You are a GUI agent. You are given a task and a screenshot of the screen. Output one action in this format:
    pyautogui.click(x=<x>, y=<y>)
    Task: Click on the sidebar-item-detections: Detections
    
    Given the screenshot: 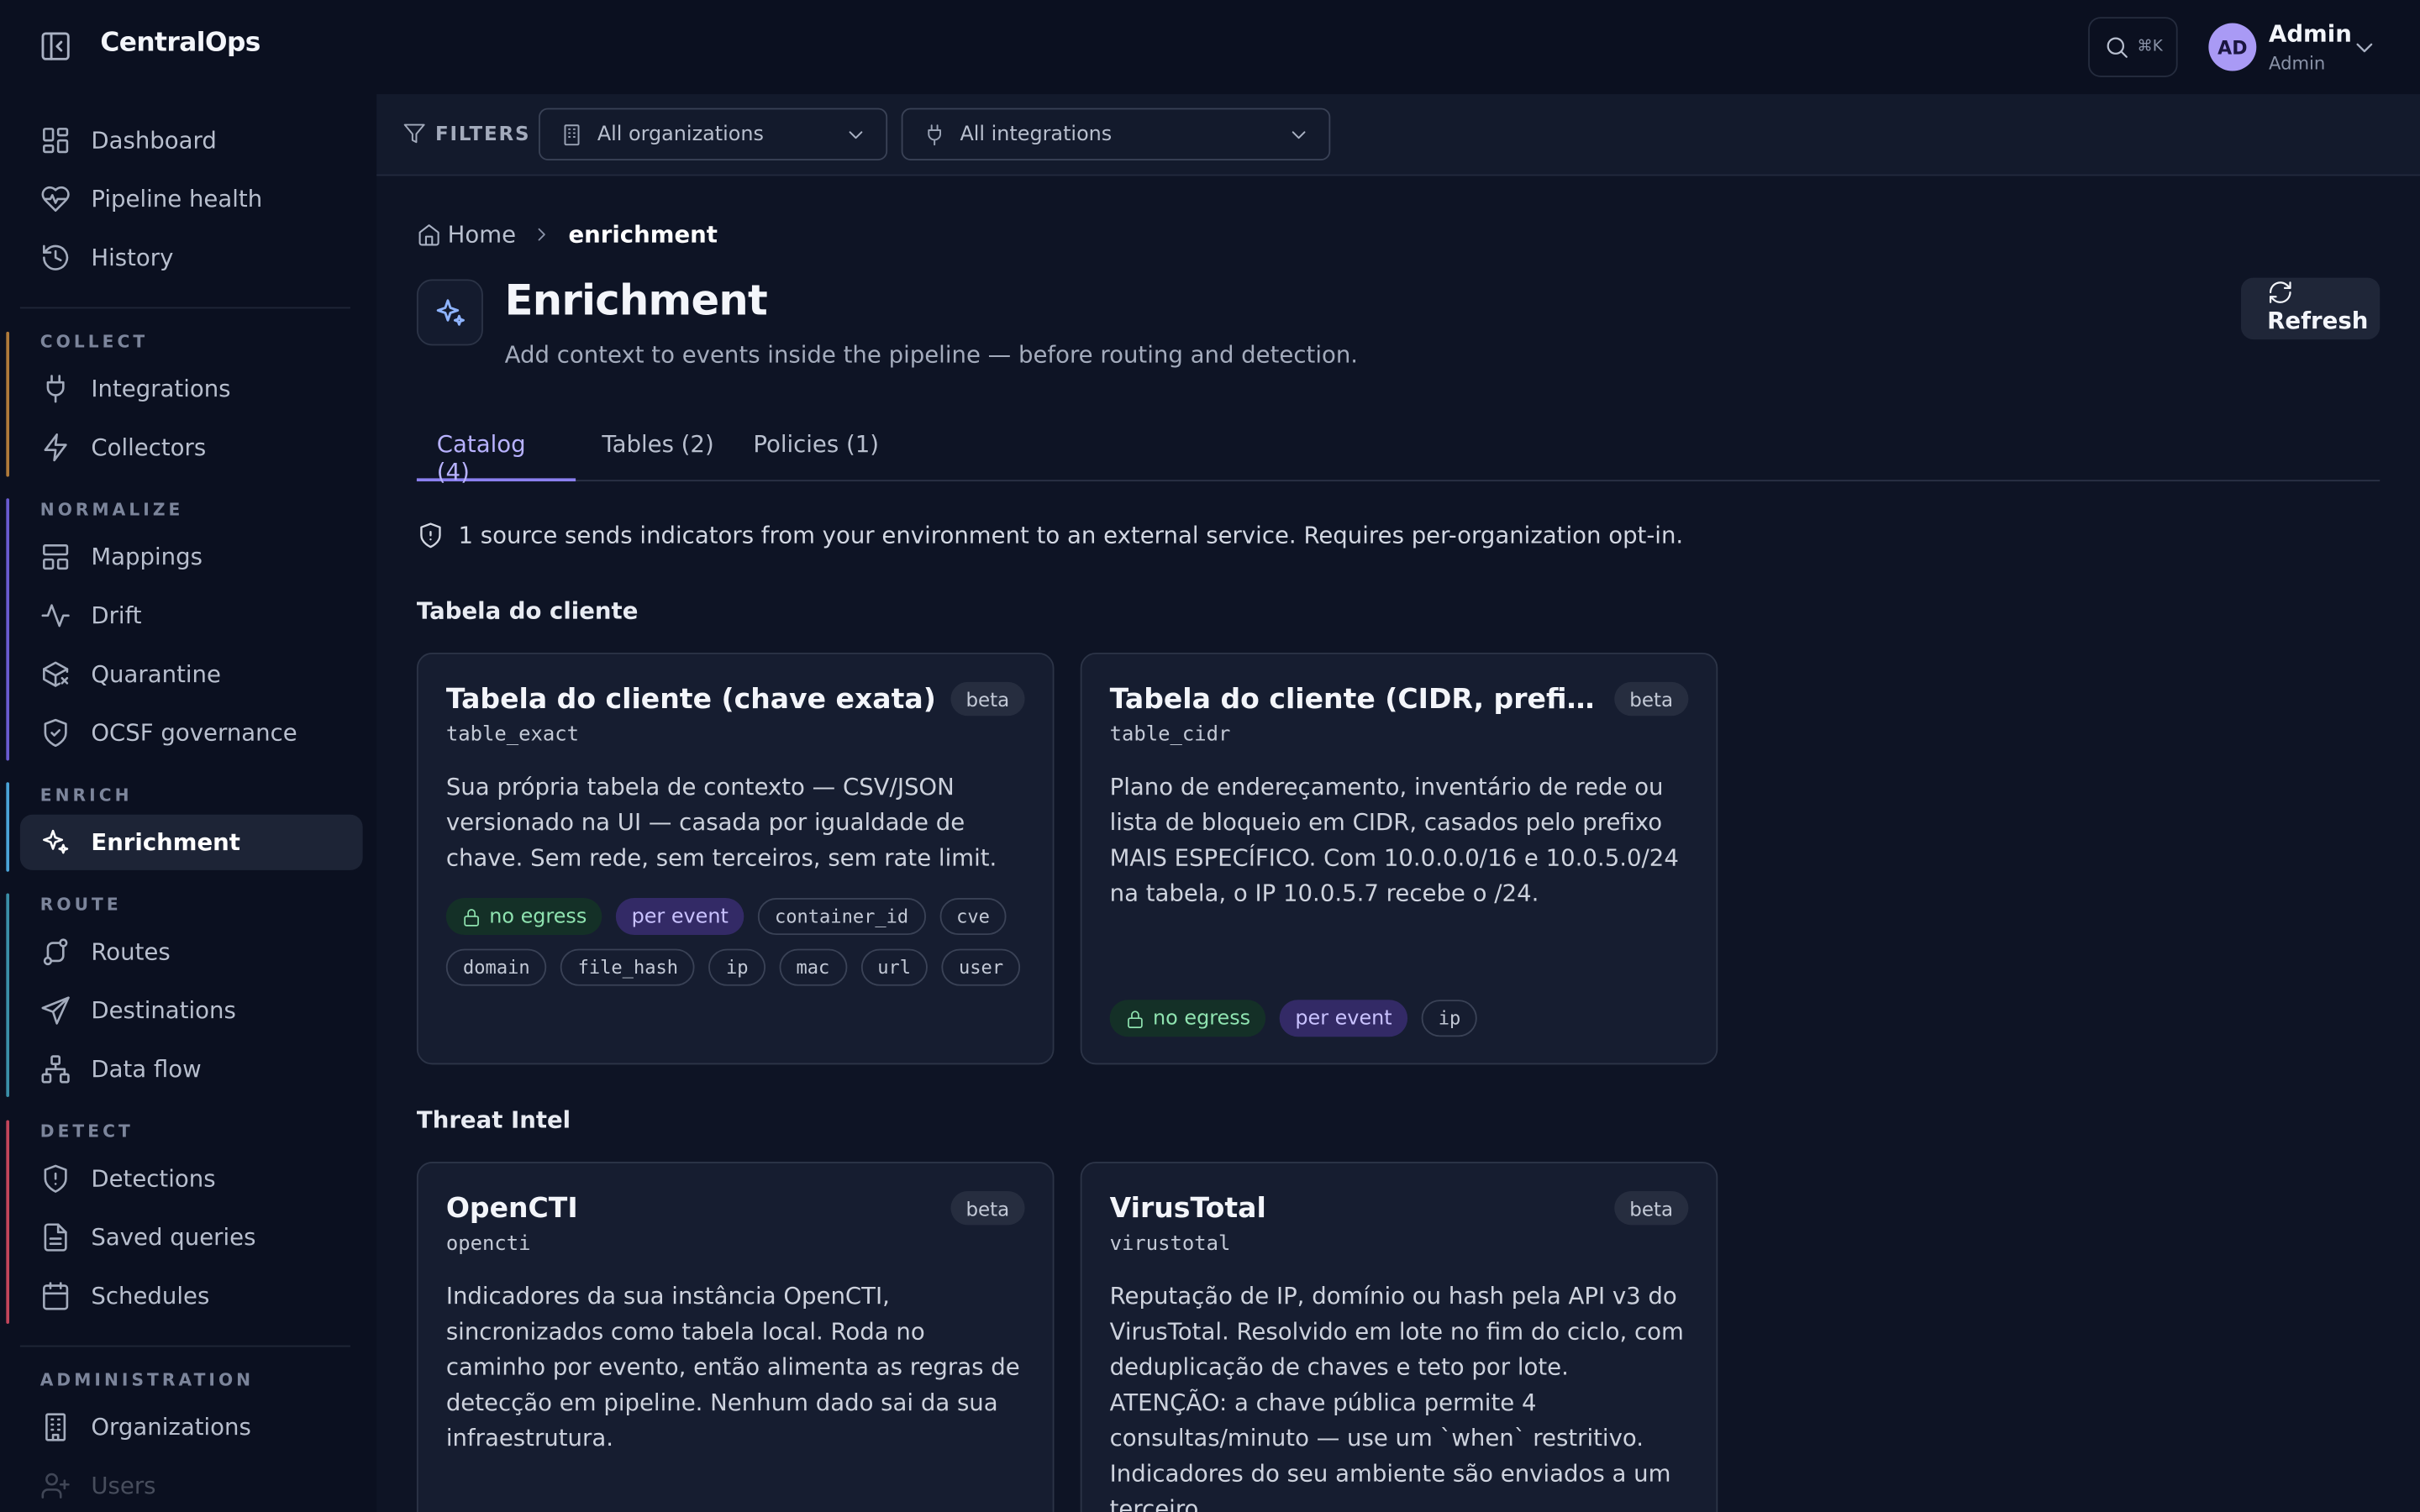 What is the action you would take?
    pyautogui.click(x=191, y=1178)
    